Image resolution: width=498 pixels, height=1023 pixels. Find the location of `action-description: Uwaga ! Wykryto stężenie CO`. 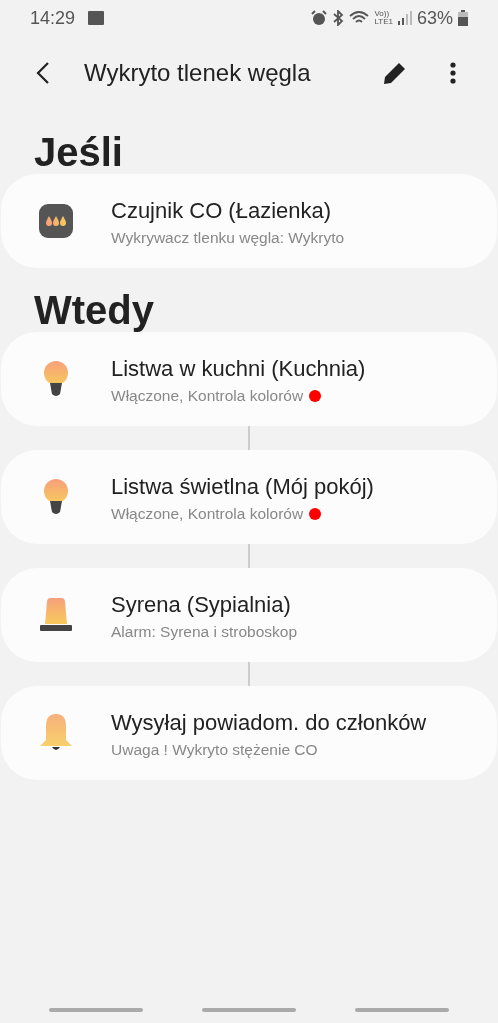

action-description: Uwaga ! Wykryto stężenie CO is located at coordinates (214, 749).